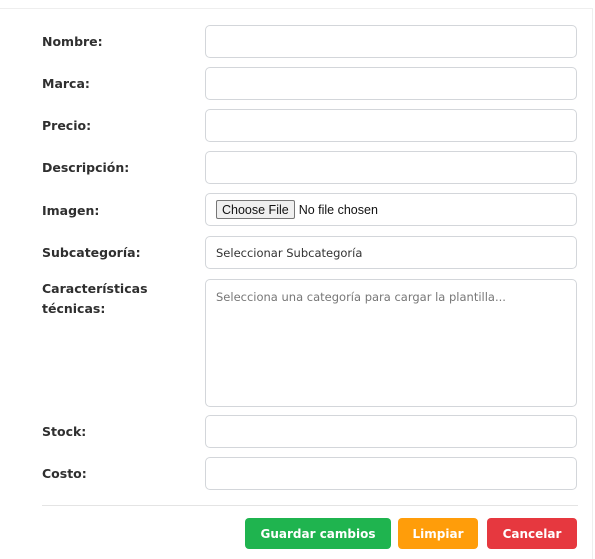 Image resolution: width=595 pixels, height=559 pixels. Describe the element at coordinates (66, 83) in the screenshot. I see `marca-label: Marca:` at that location.